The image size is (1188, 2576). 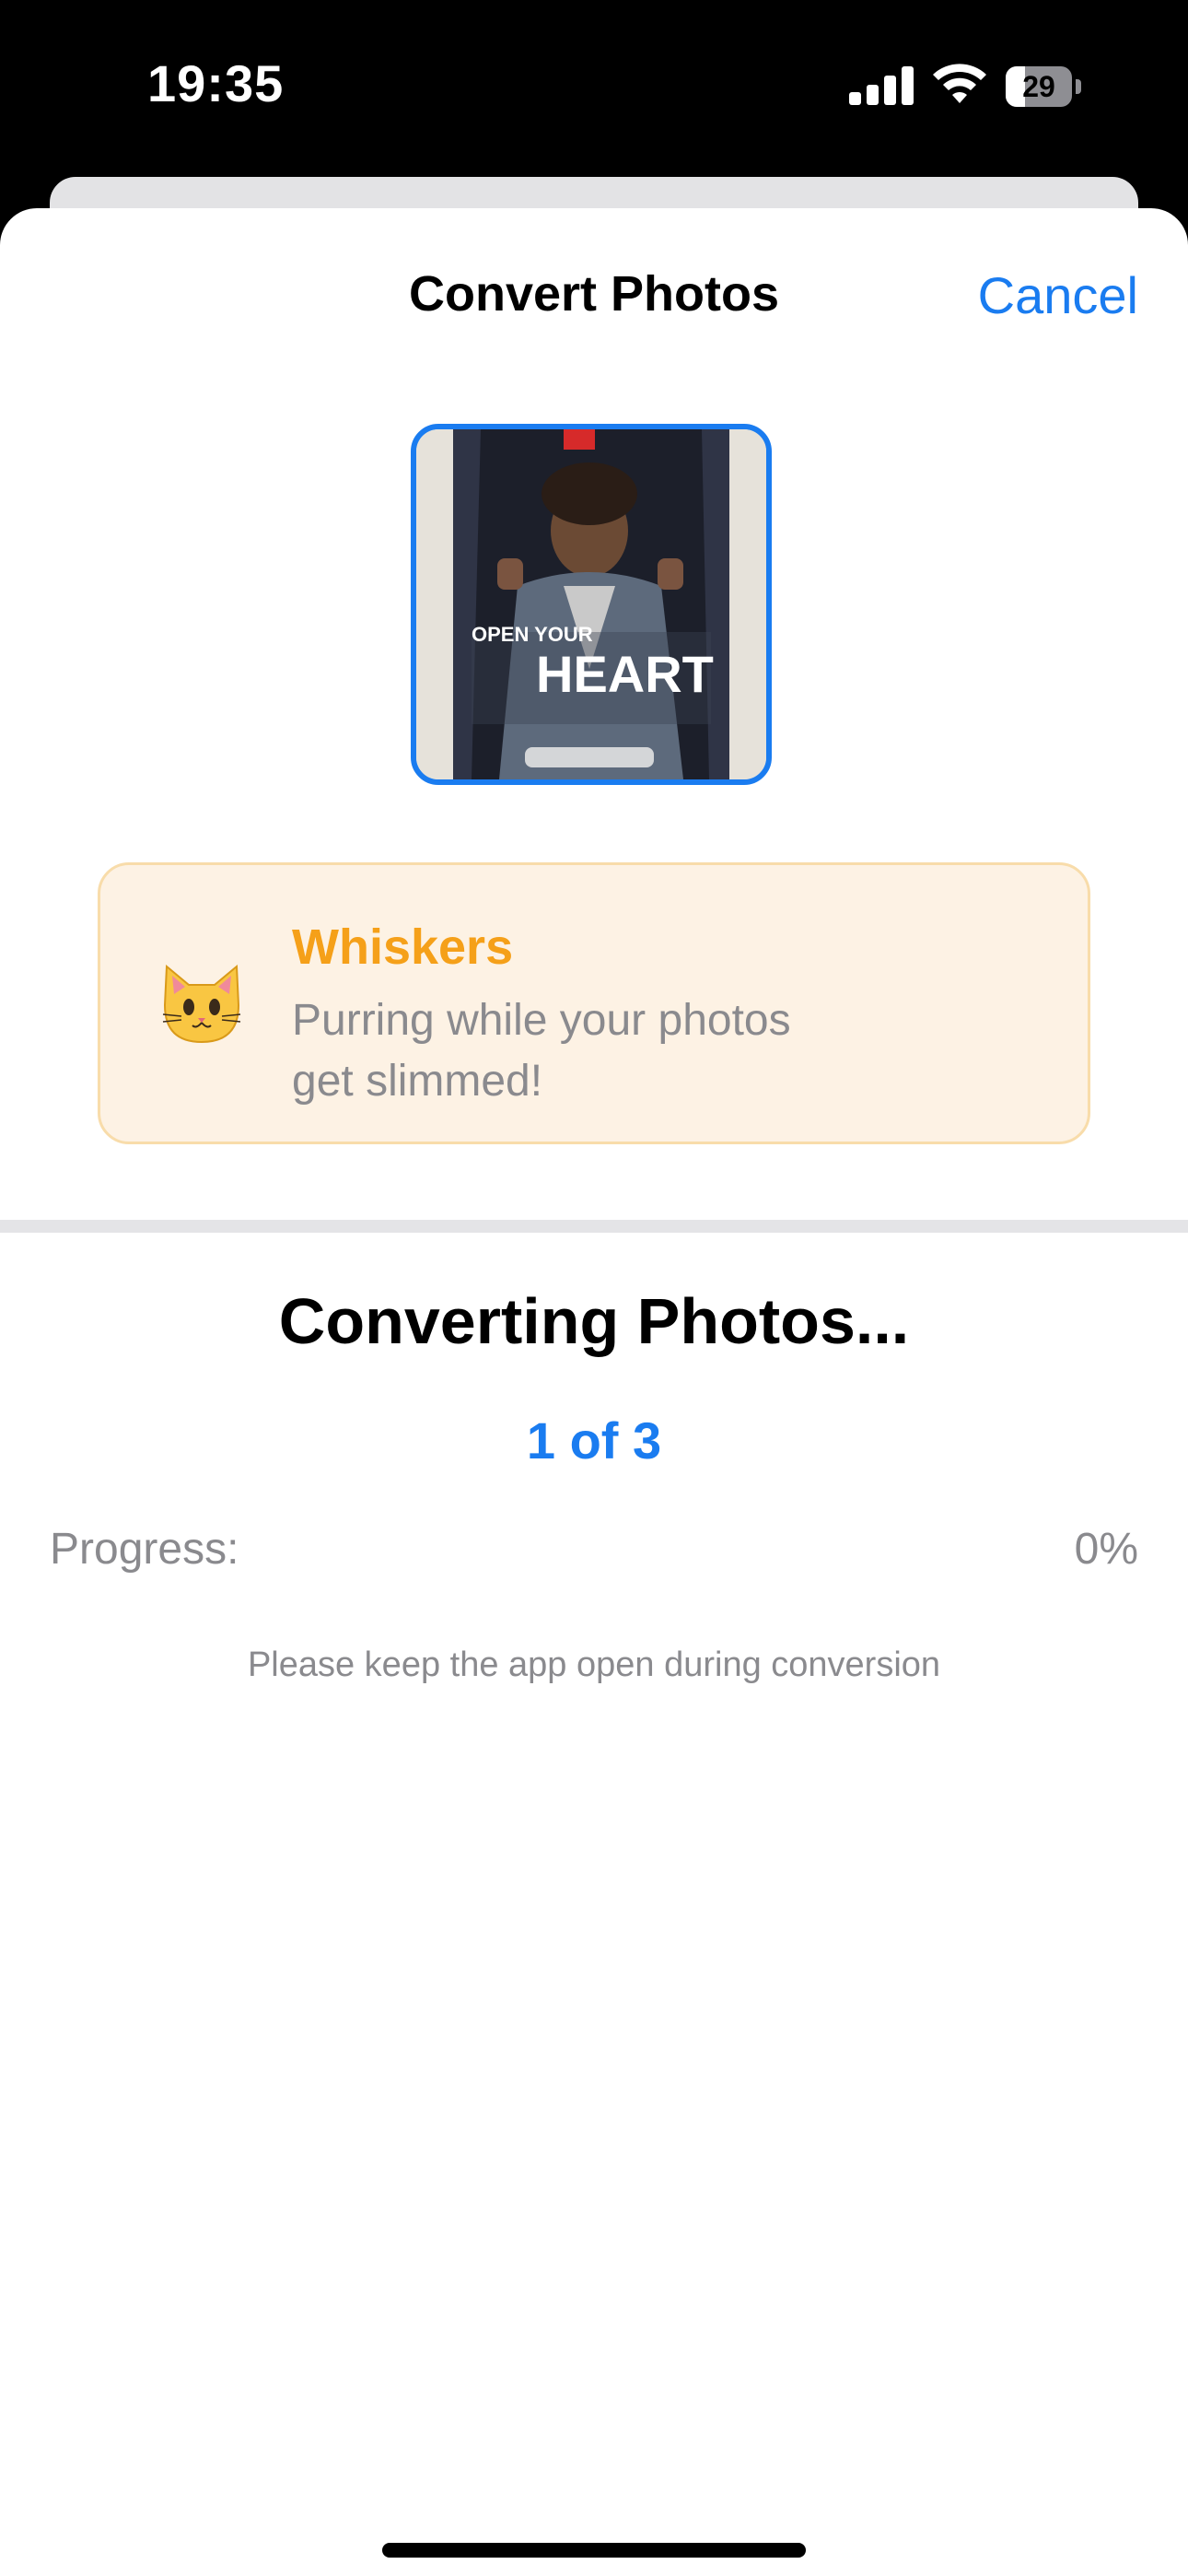 I want to click on section-divider, so click(x=594, y=1226).